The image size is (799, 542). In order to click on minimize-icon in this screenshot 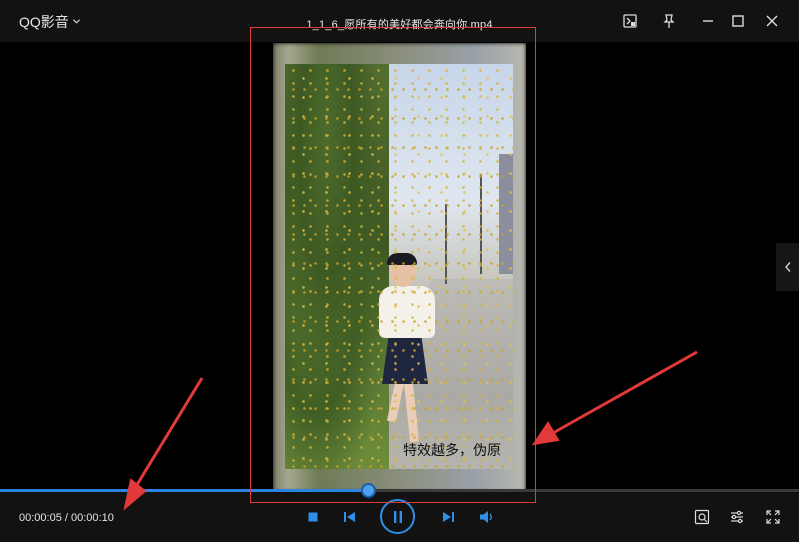, I will do `click(708, 21)`.